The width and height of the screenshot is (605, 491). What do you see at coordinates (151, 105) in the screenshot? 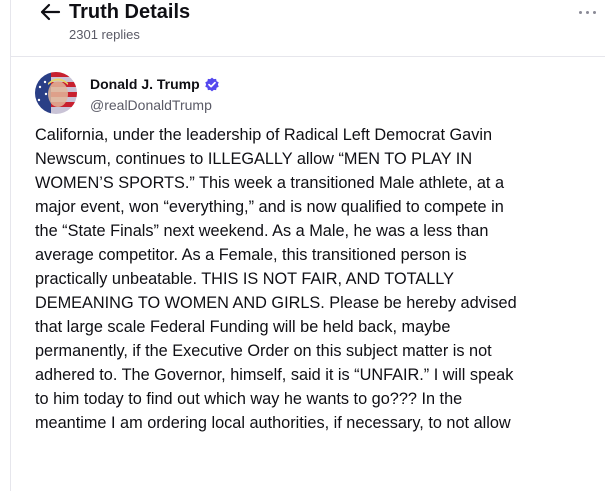
I see `author-handle: @realDonaldTrump` at bounding box center [151, 105].